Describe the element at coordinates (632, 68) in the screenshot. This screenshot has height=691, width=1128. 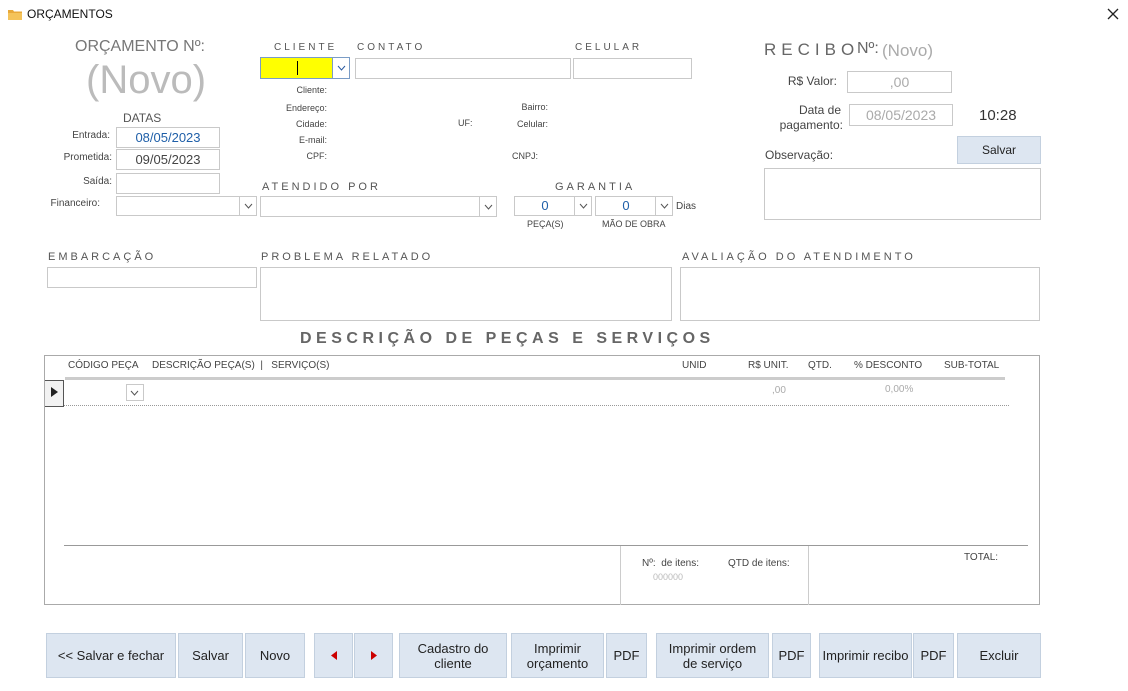
I see `celular-field` at that location.